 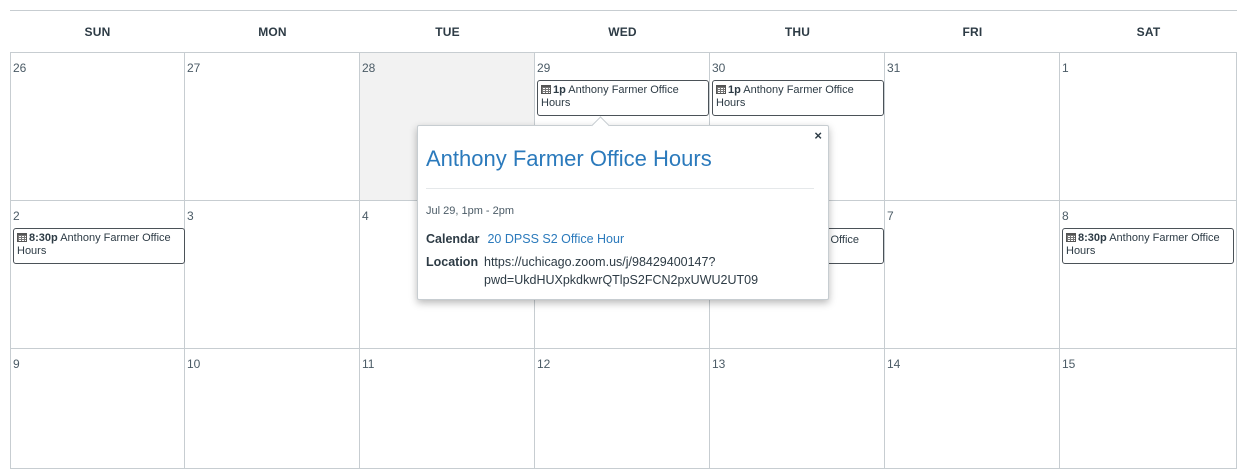 I want to click on location-label: Location, so click(x=452, y=262).